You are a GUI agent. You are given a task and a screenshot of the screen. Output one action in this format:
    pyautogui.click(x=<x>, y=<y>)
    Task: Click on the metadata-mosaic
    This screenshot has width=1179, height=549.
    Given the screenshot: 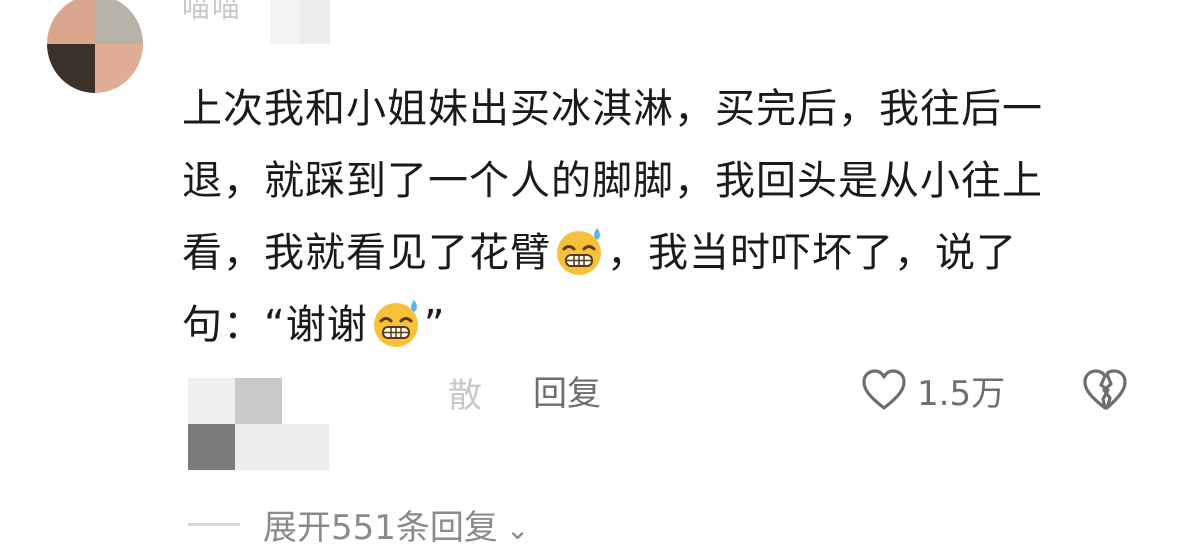 What is the action you would take?
    pyautogui.click(x=258, y=424)
    